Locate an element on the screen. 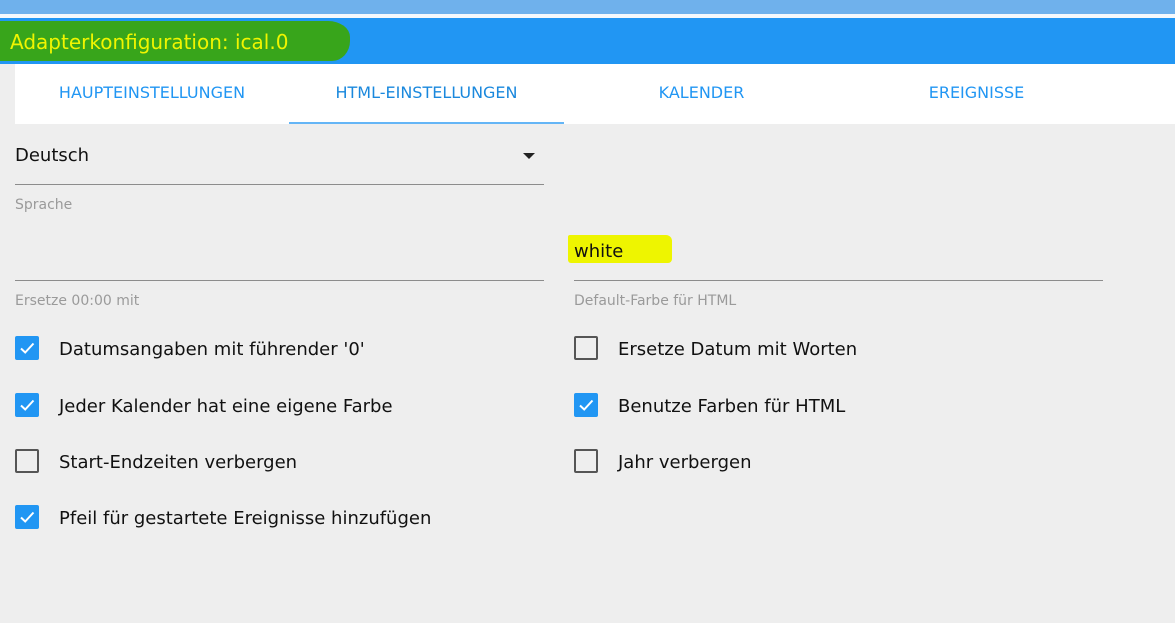  window-top-strip is located at coordinates (587, 7).